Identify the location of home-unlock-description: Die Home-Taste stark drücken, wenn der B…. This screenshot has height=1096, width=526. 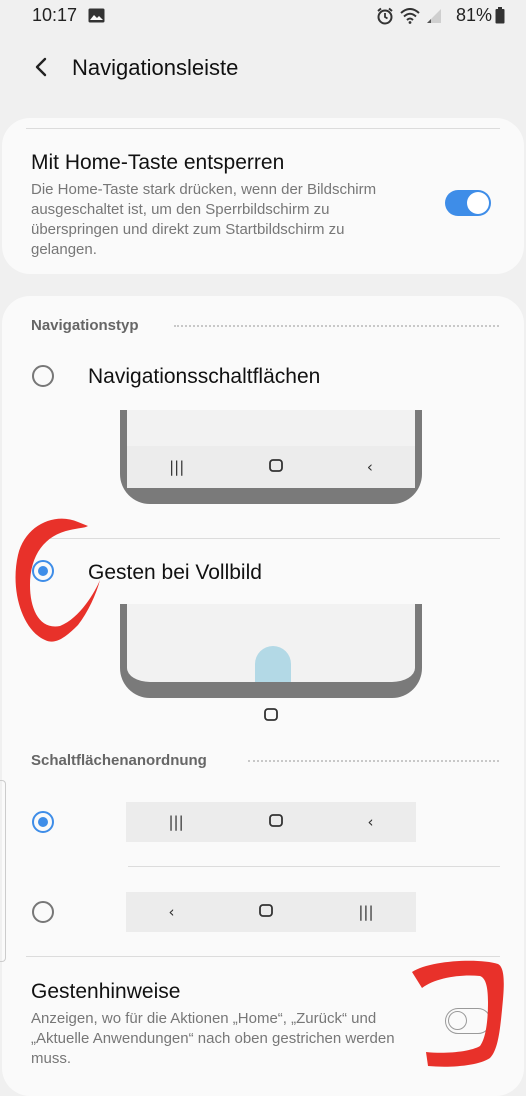
(204, 219).